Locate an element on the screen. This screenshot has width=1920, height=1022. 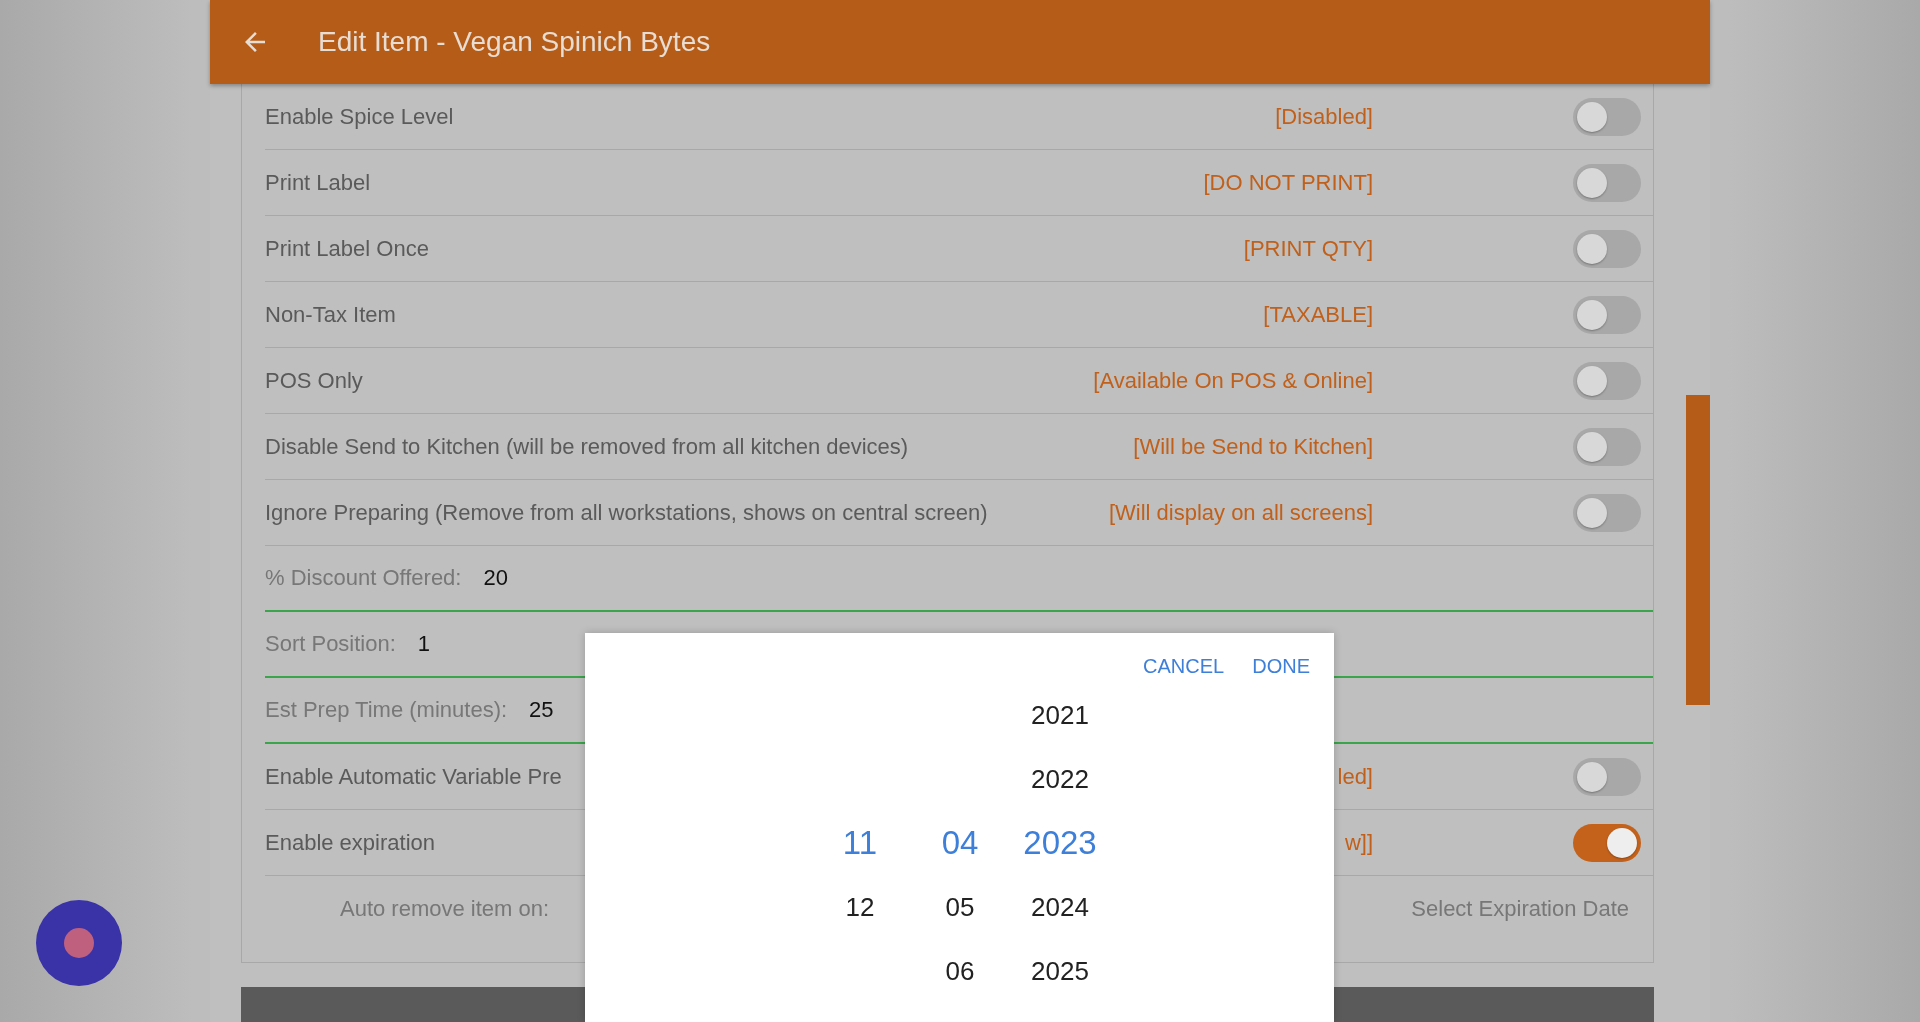
picker-option: 05 is located at coordinates (960, 907).